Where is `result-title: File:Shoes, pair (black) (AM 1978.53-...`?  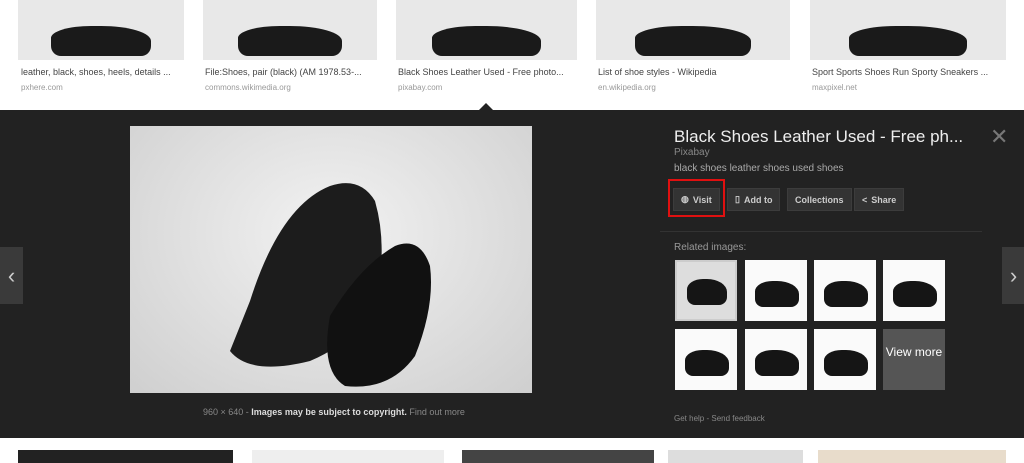
result-title: File:Shoes, pair (black) (AM 1978.53-... is located at coordinates (283, 72).